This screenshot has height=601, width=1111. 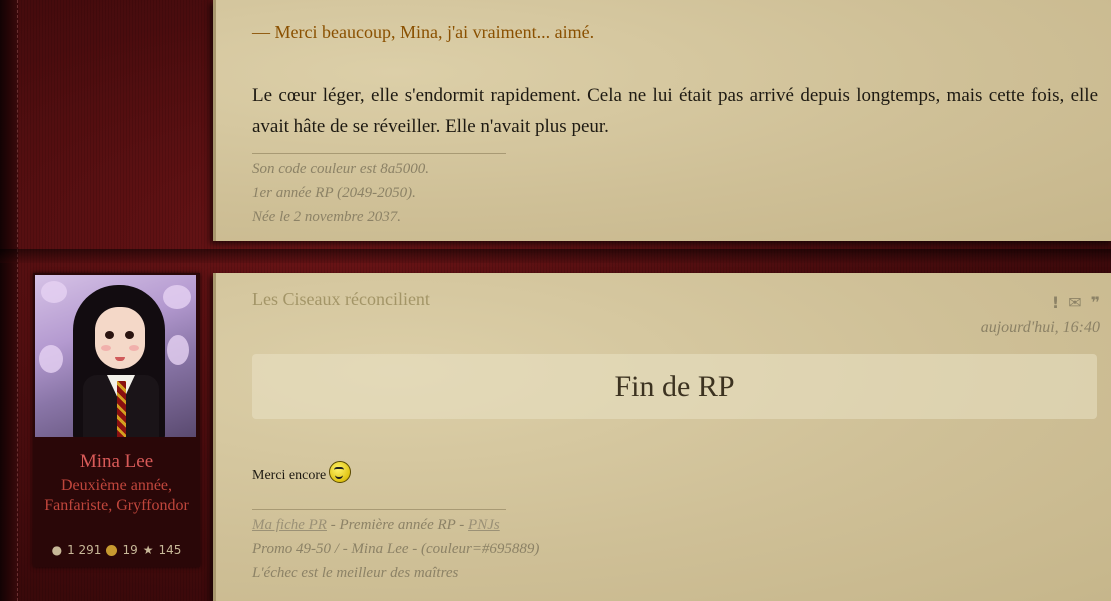 I want to click on end-banner-text: Fin de RP, so click(x=674, y=386).